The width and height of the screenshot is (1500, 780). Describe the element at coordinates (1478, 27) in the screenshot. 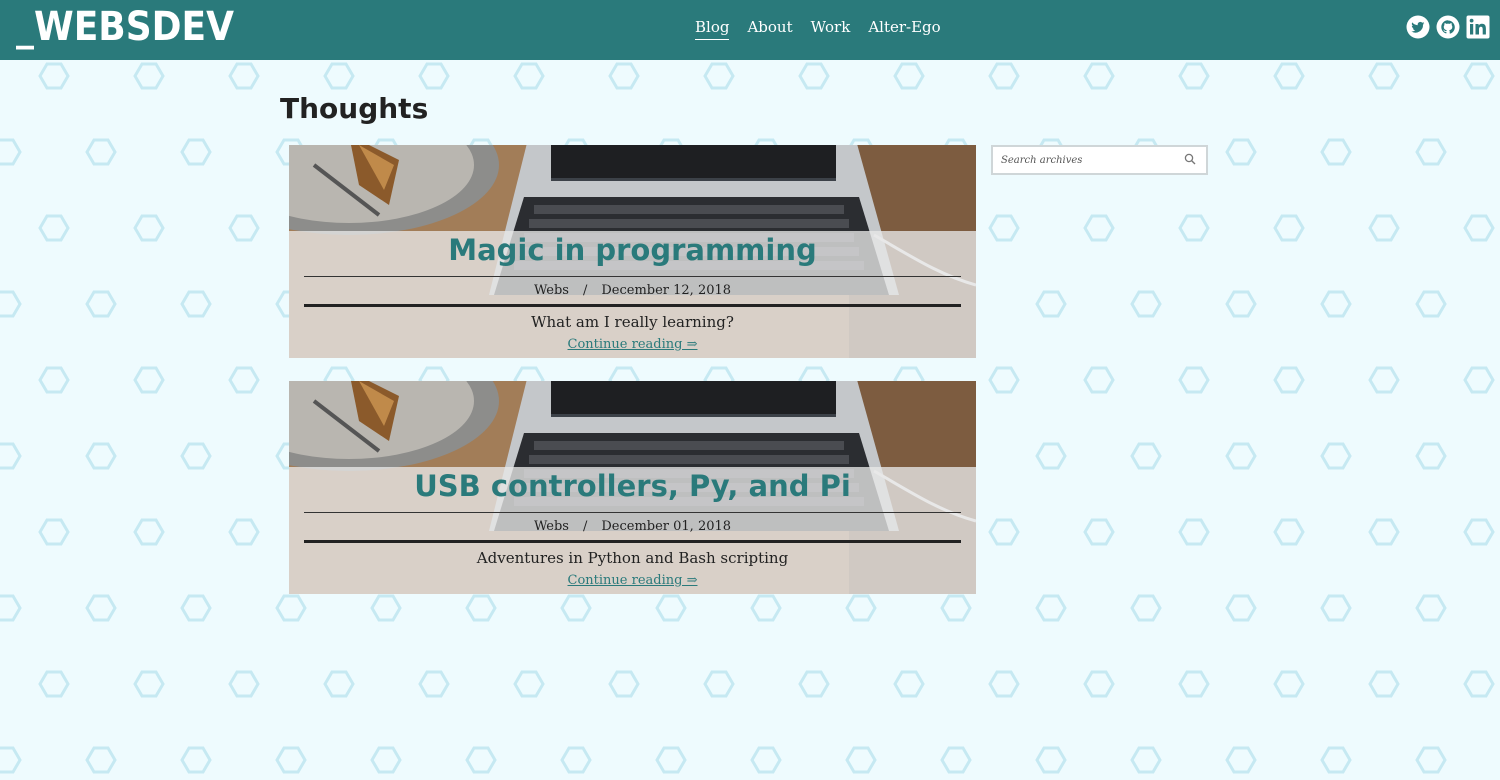

I see `linkedin-icon` at that location.